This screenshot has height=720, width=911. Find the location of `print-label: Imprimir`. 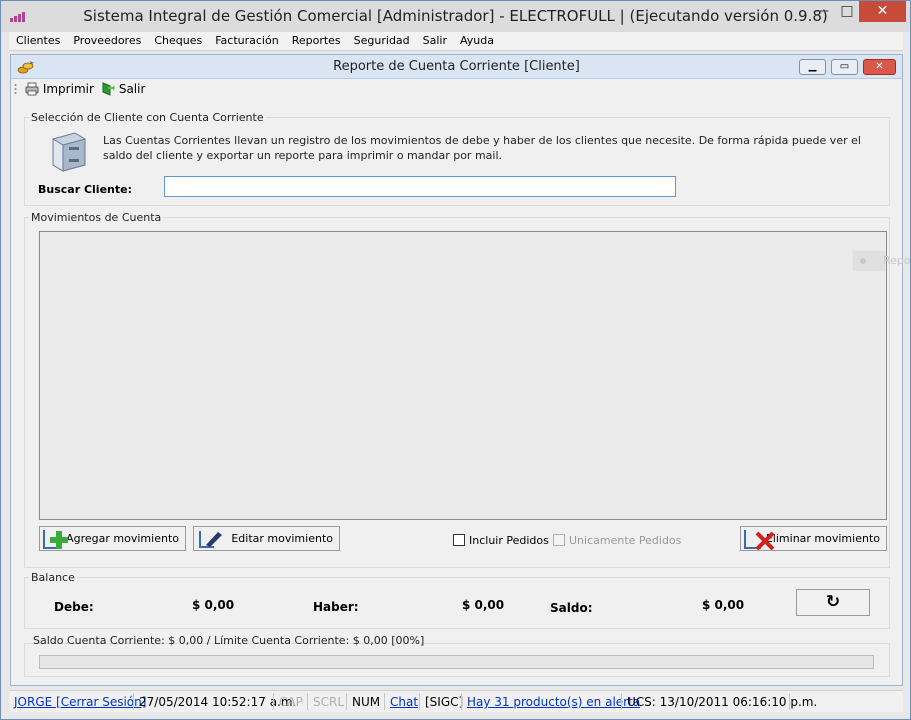

print-label: Imprimir is located at coordinates (68, 89).